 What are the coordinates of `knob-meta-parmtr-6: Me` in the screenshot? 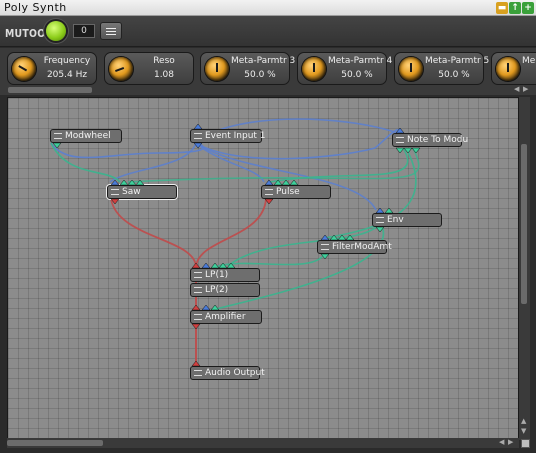 It's located at (513, 68).